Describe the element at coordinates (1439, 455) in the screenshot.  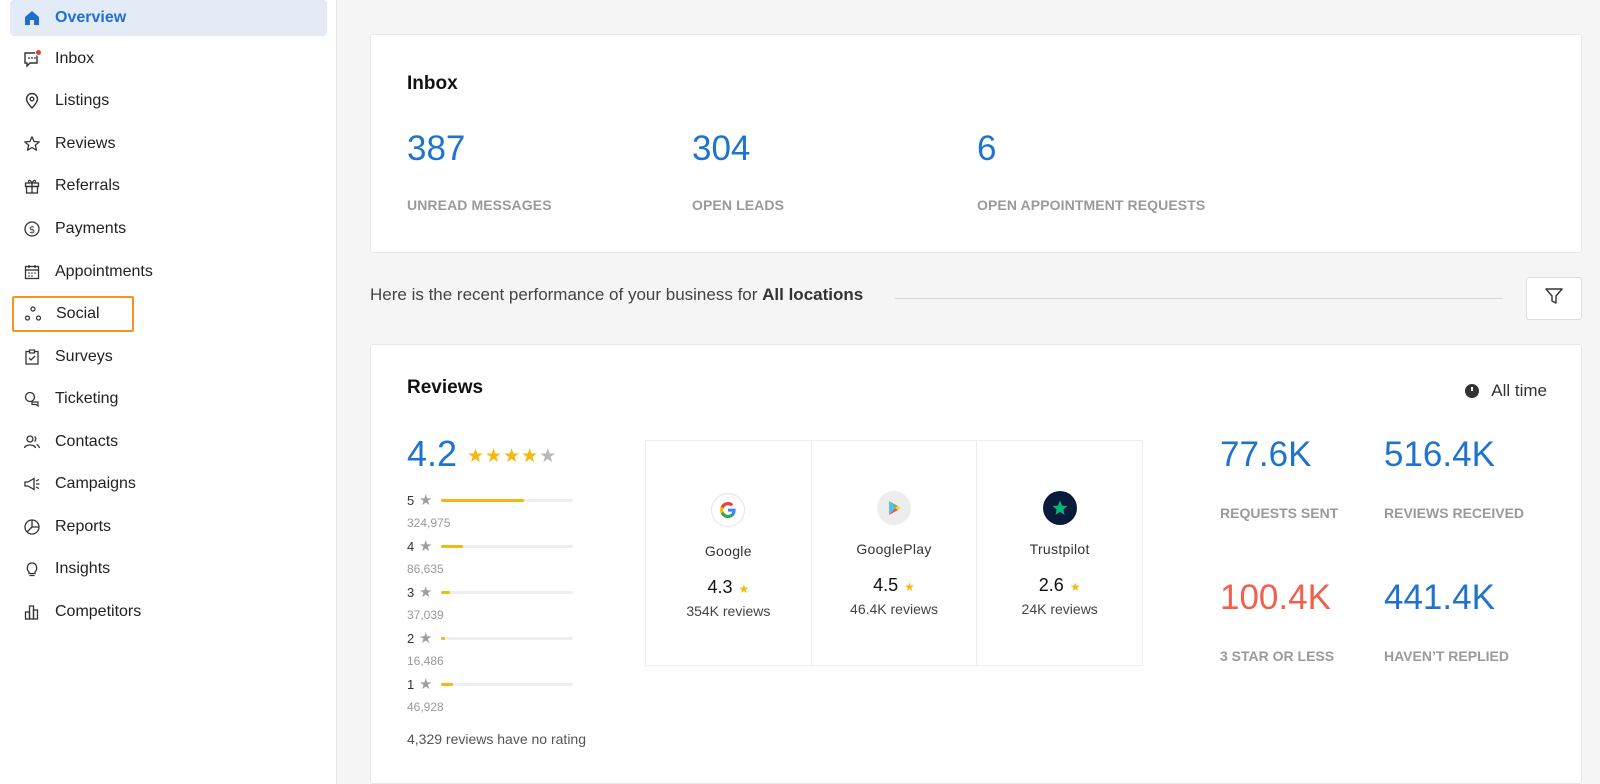
I see `reviews-received-value: 516.4K` at that location.